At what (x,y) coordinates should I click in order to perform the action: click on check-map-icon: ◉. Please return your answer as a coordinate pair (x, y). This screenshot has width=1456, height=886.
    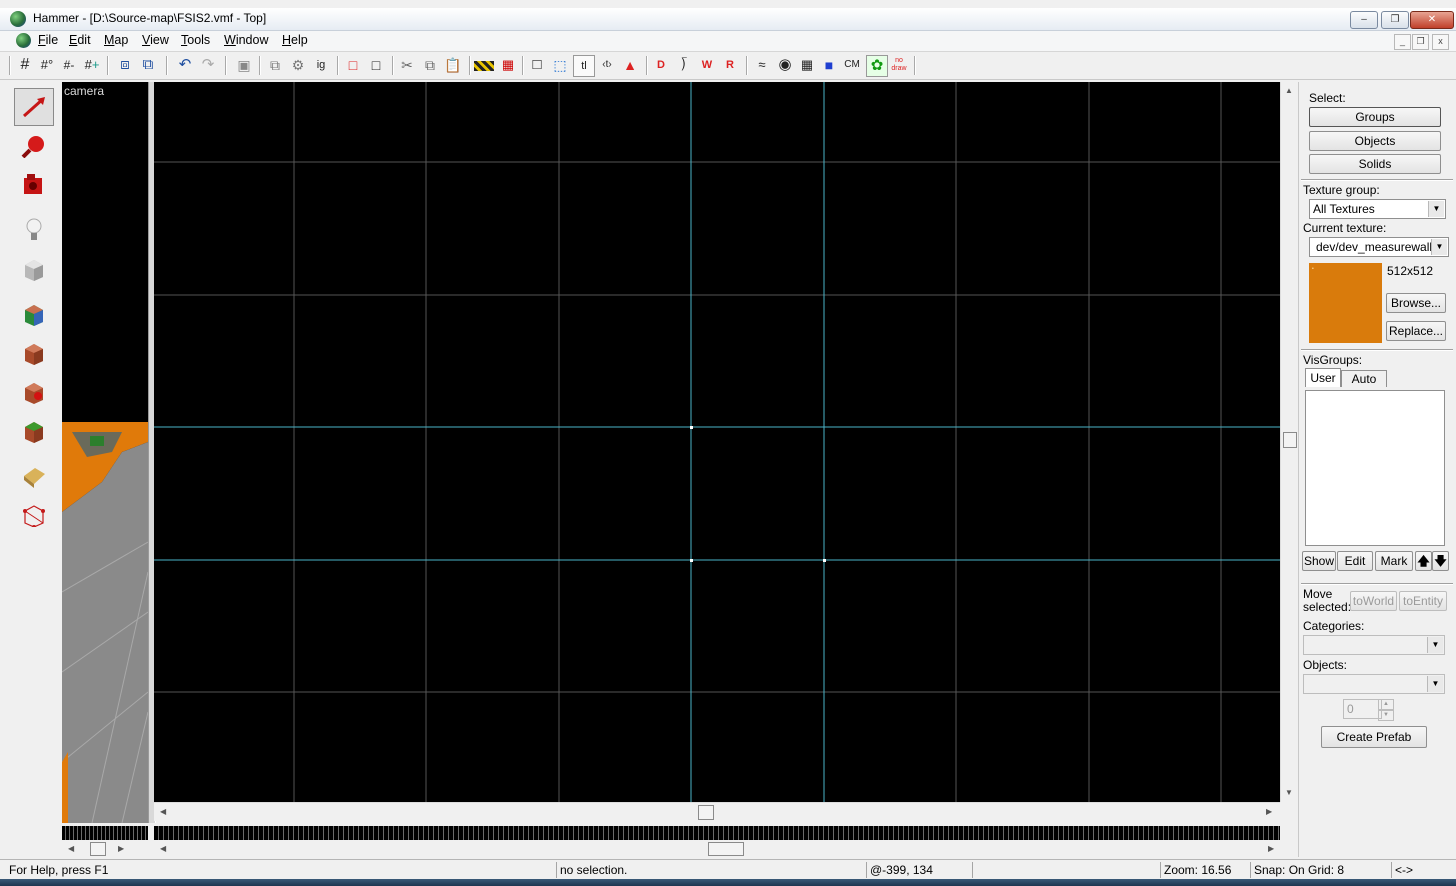
    Looking at the image, I should click on (785, 65).